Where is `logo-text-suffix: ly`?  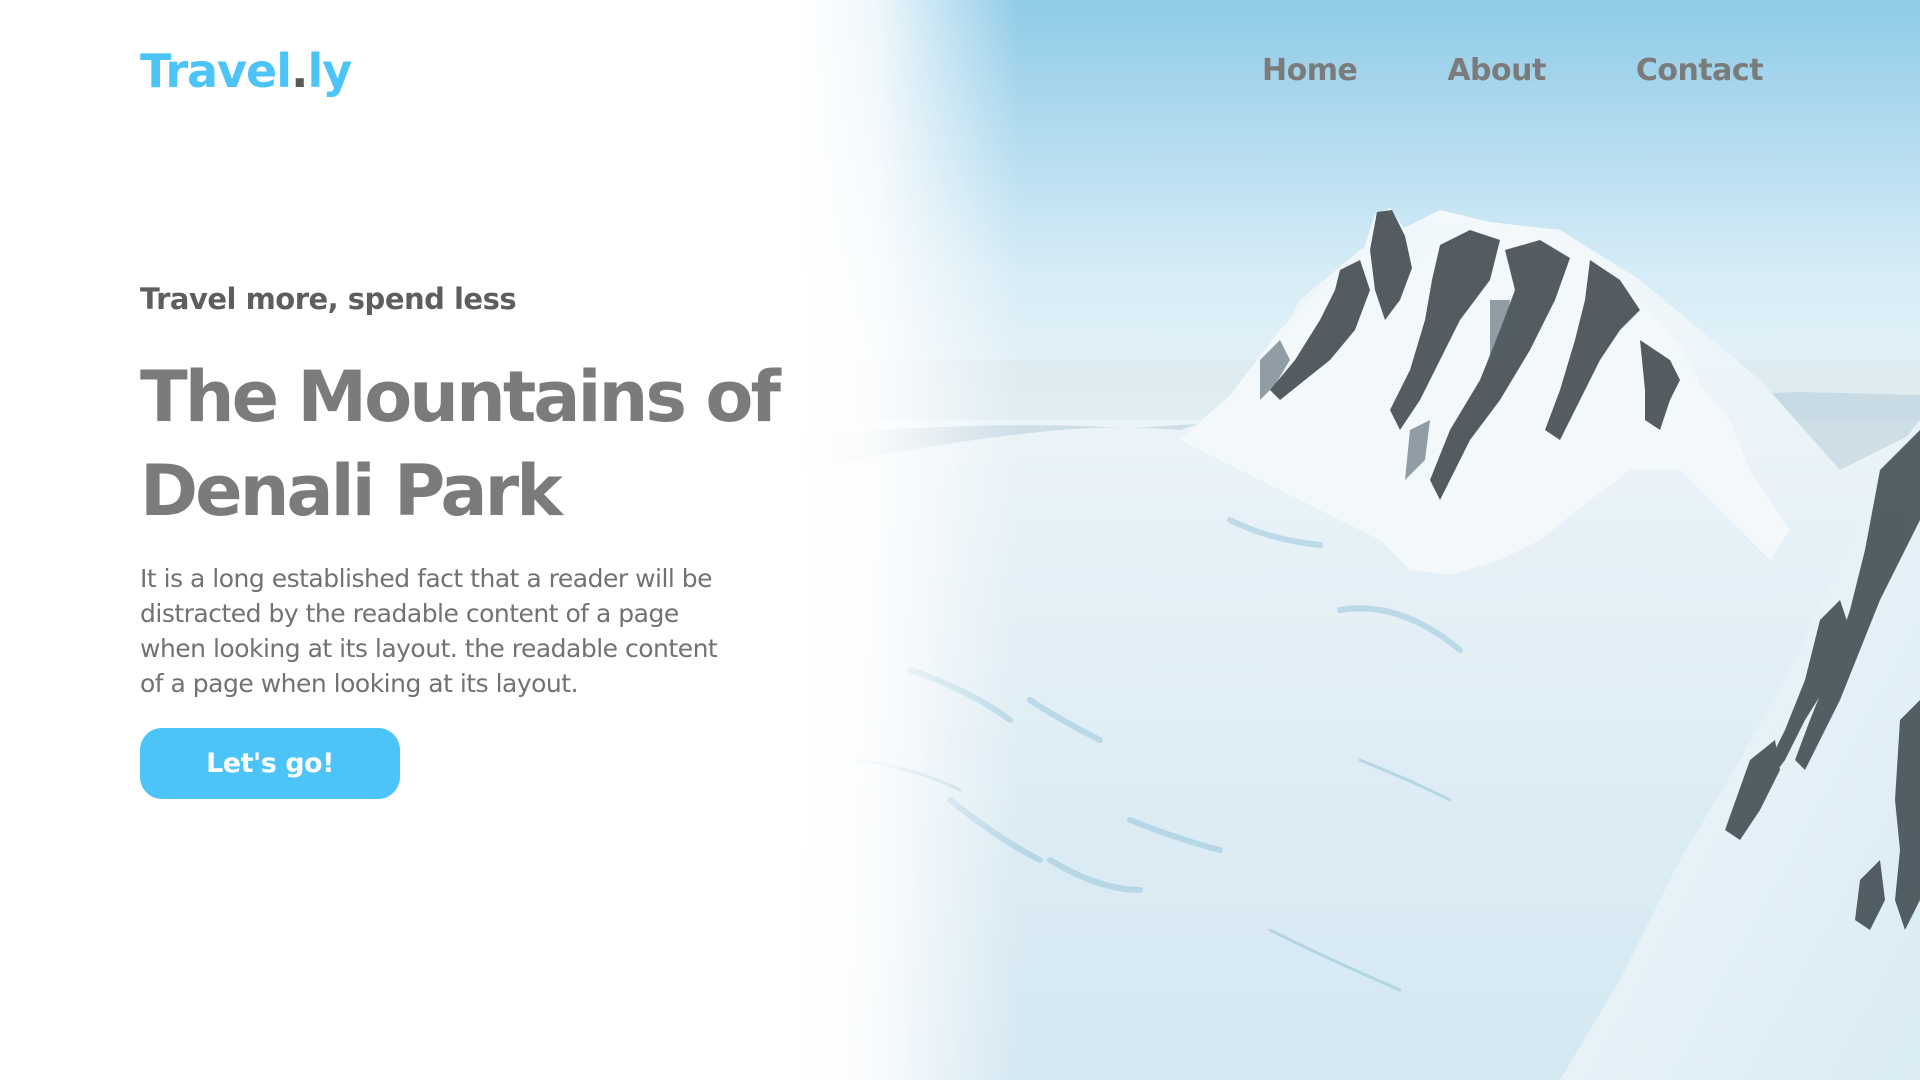
logo-text-suffix: ly is located at coordinates (330, 71).